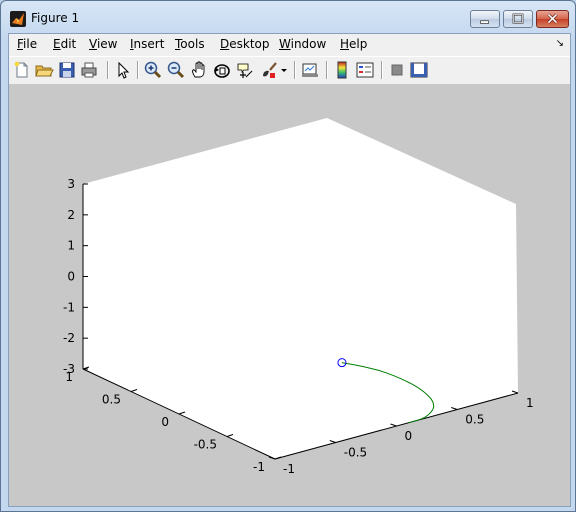  What do you see at coordinates (103, 44) in the screenshot?
I see `menu-view: View` at bounding box center [103, 44].